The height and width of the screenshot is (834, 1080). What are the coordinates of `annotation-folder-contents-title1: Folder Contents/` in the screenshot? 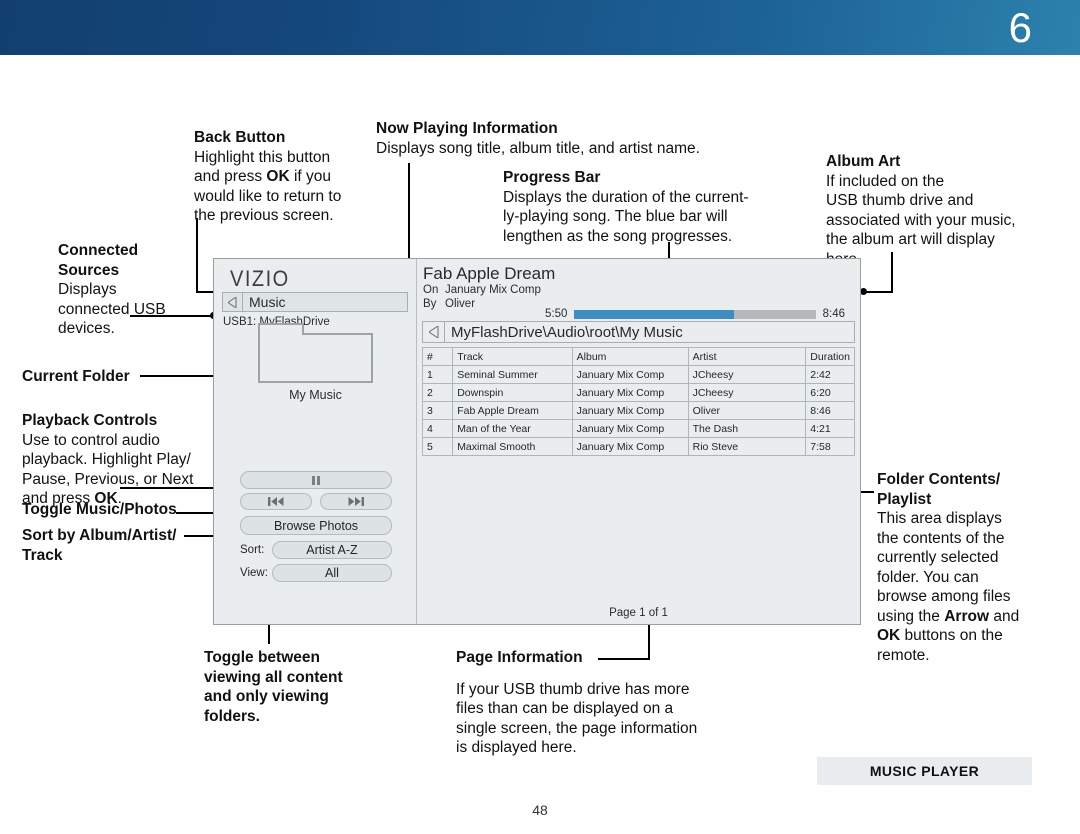 It's located at (939, 479).